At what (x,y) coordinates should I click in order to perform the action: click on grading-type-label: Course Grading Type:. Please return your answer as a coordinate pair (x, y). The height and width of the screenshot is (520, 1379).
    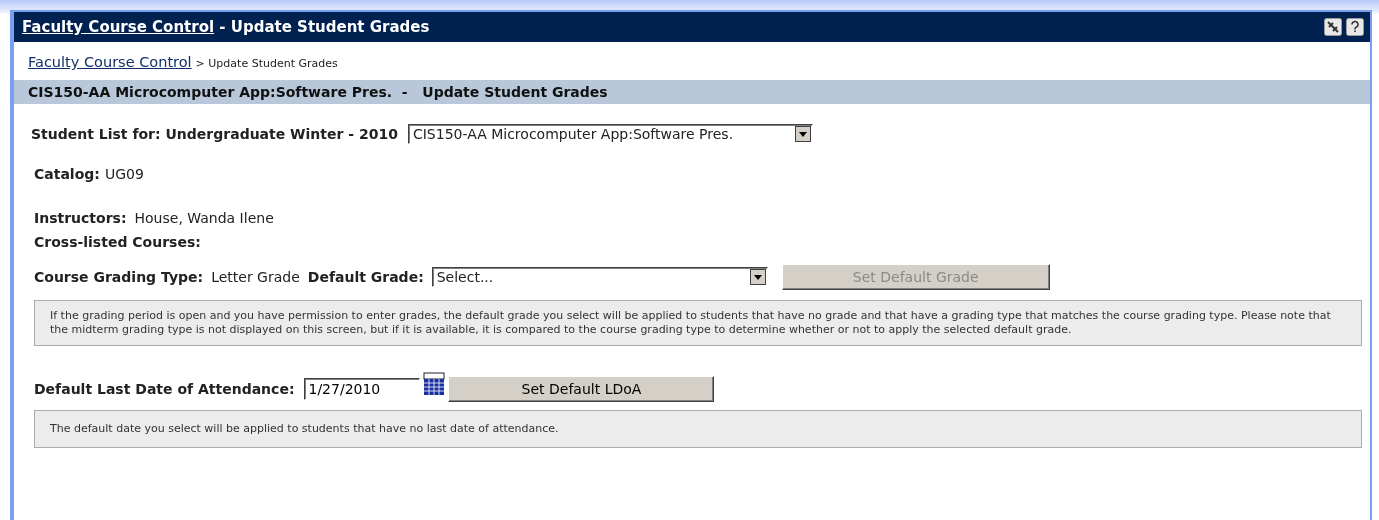
    Looking at the image, I should click on (119, 277).